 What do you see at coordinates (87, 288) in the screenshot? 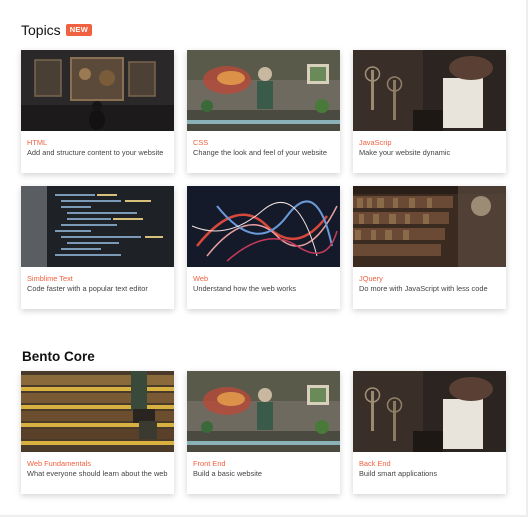
I see `card-description: Code faster with a popular text editor` at bounding box center [87, 288].